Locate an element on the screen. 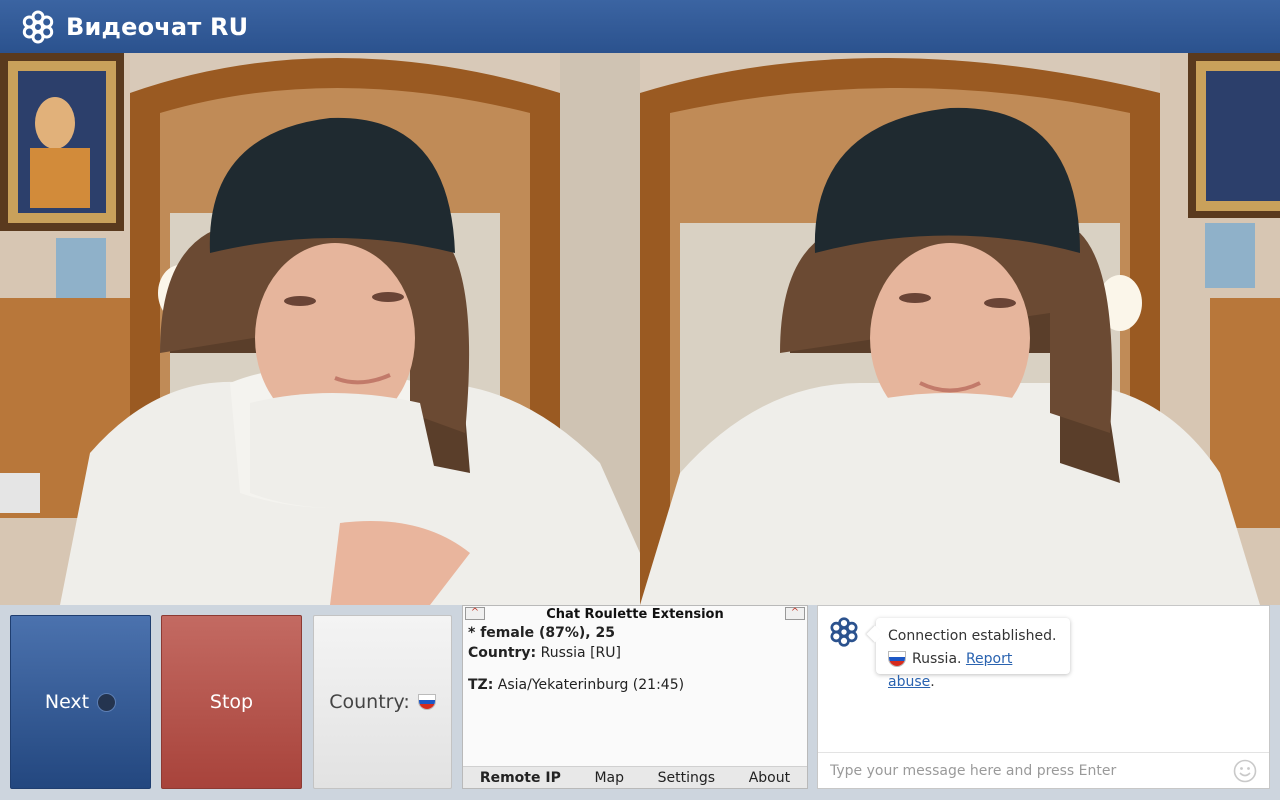 This screenshot has width=1280, height=800. emoji-smiley-icon is located at coordinates (1245, 771).